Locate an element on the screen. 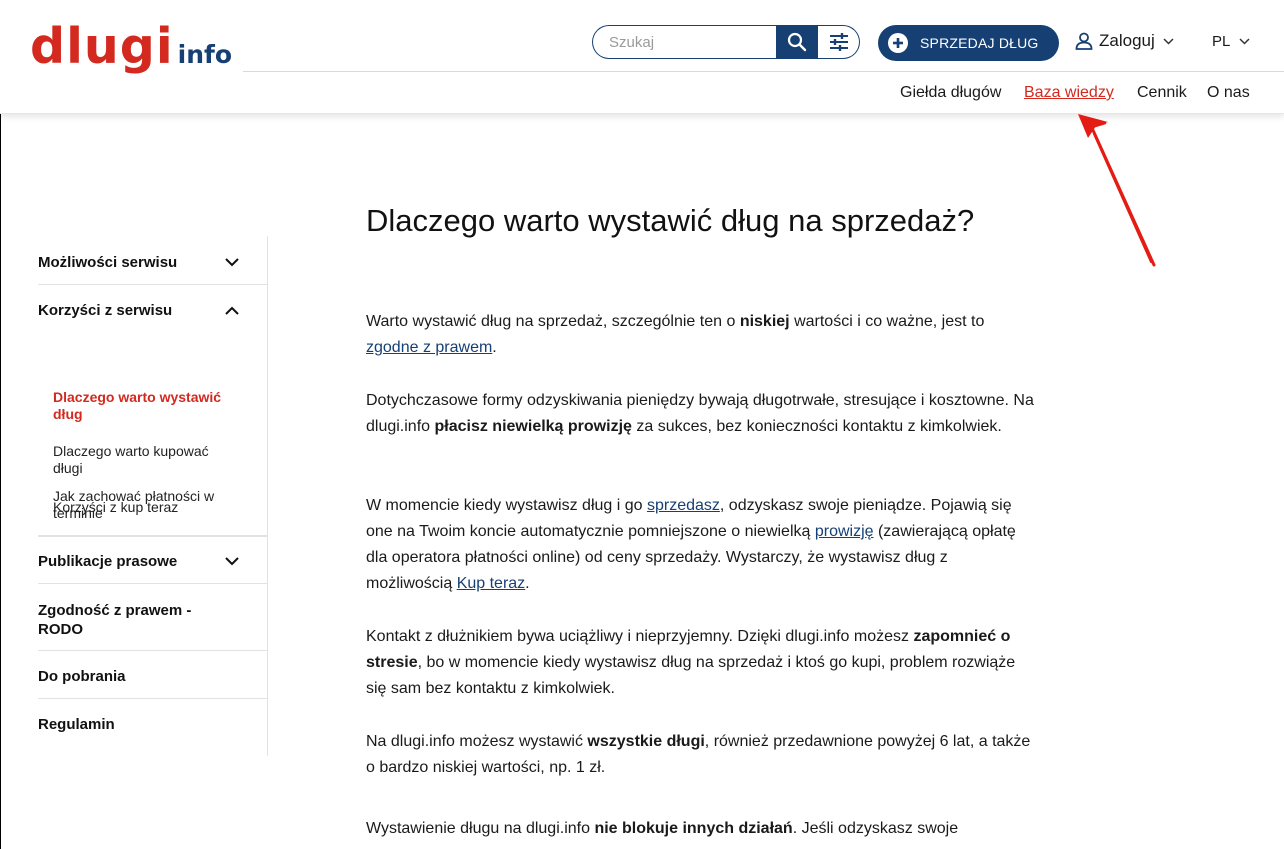 The image size is (1284, 849). sidebar-section-publikacje: Publikacje prasowe is located at coordinates (152, 560).